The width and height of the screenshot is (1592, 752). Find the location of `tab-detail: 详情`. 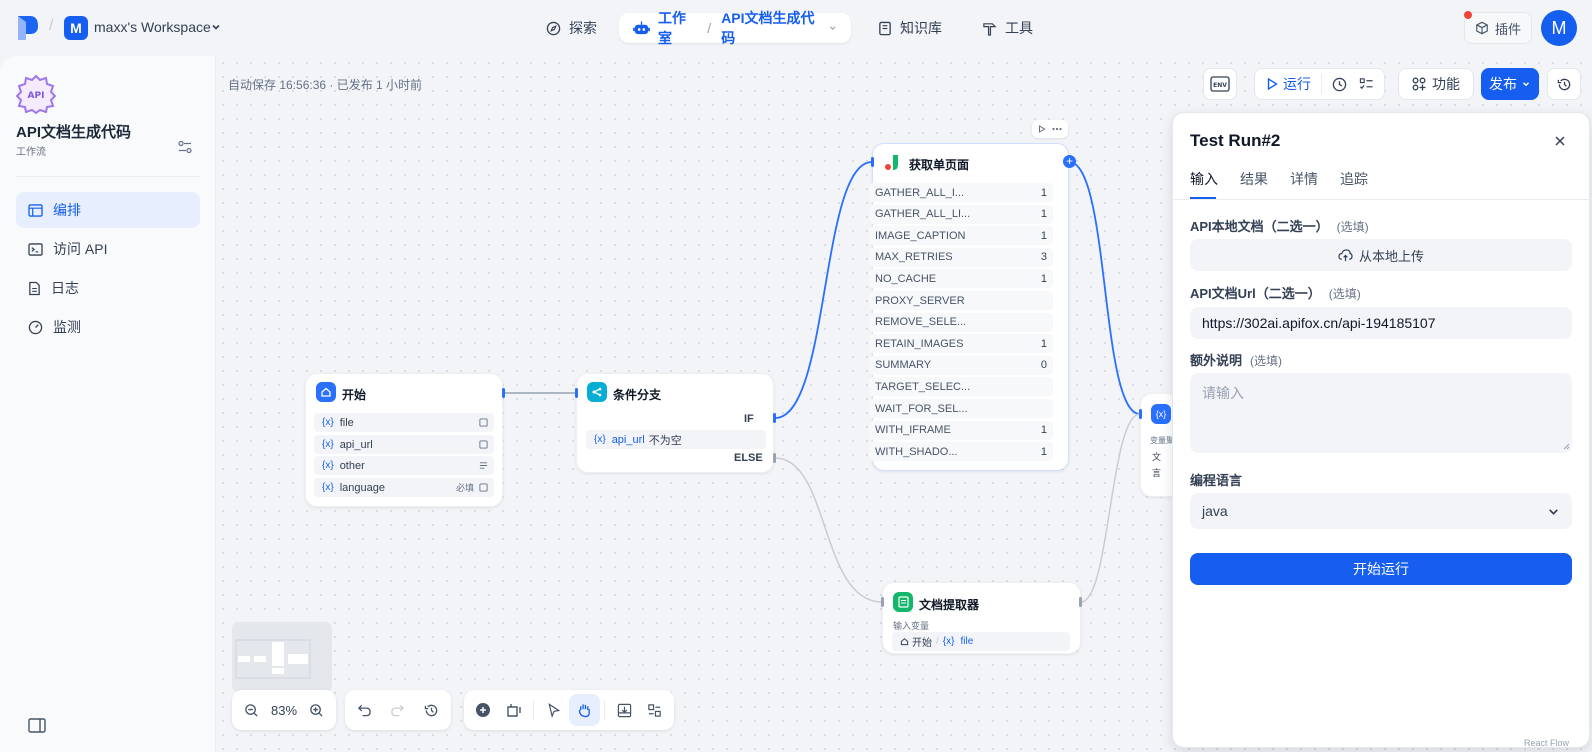

tab-detail: 详情 is located at coordinates (1304, 179).